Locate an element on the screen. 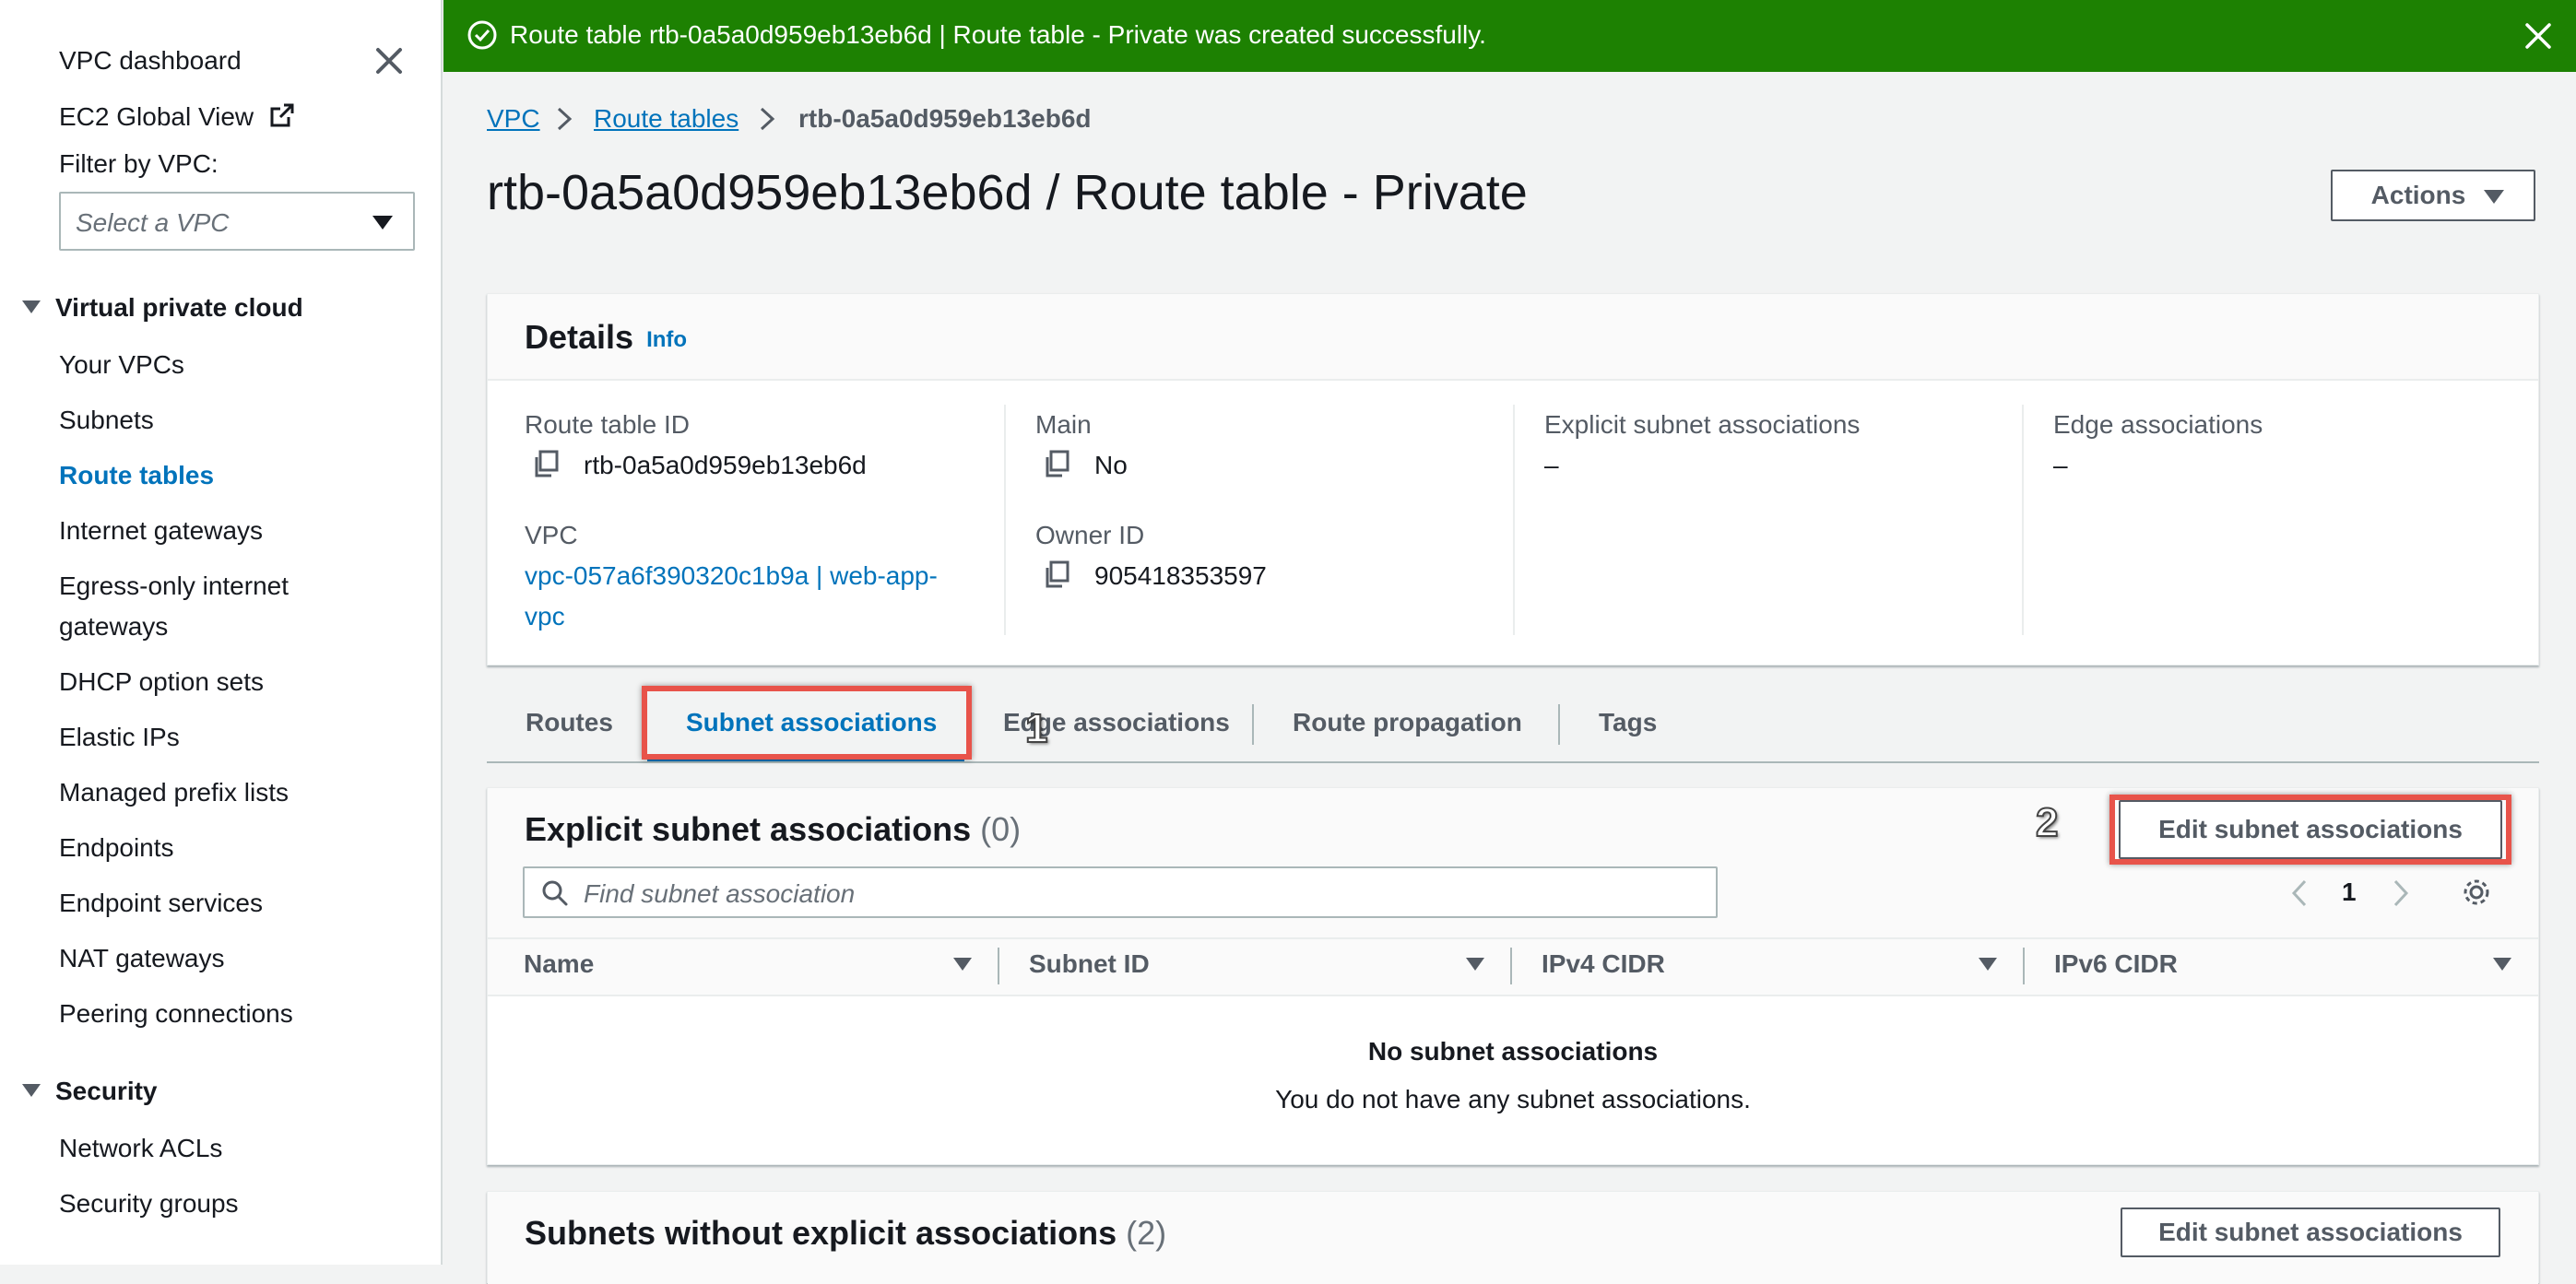  sidebar-item-peering-connections: Peering connections is located at coordinates (176, 1014).